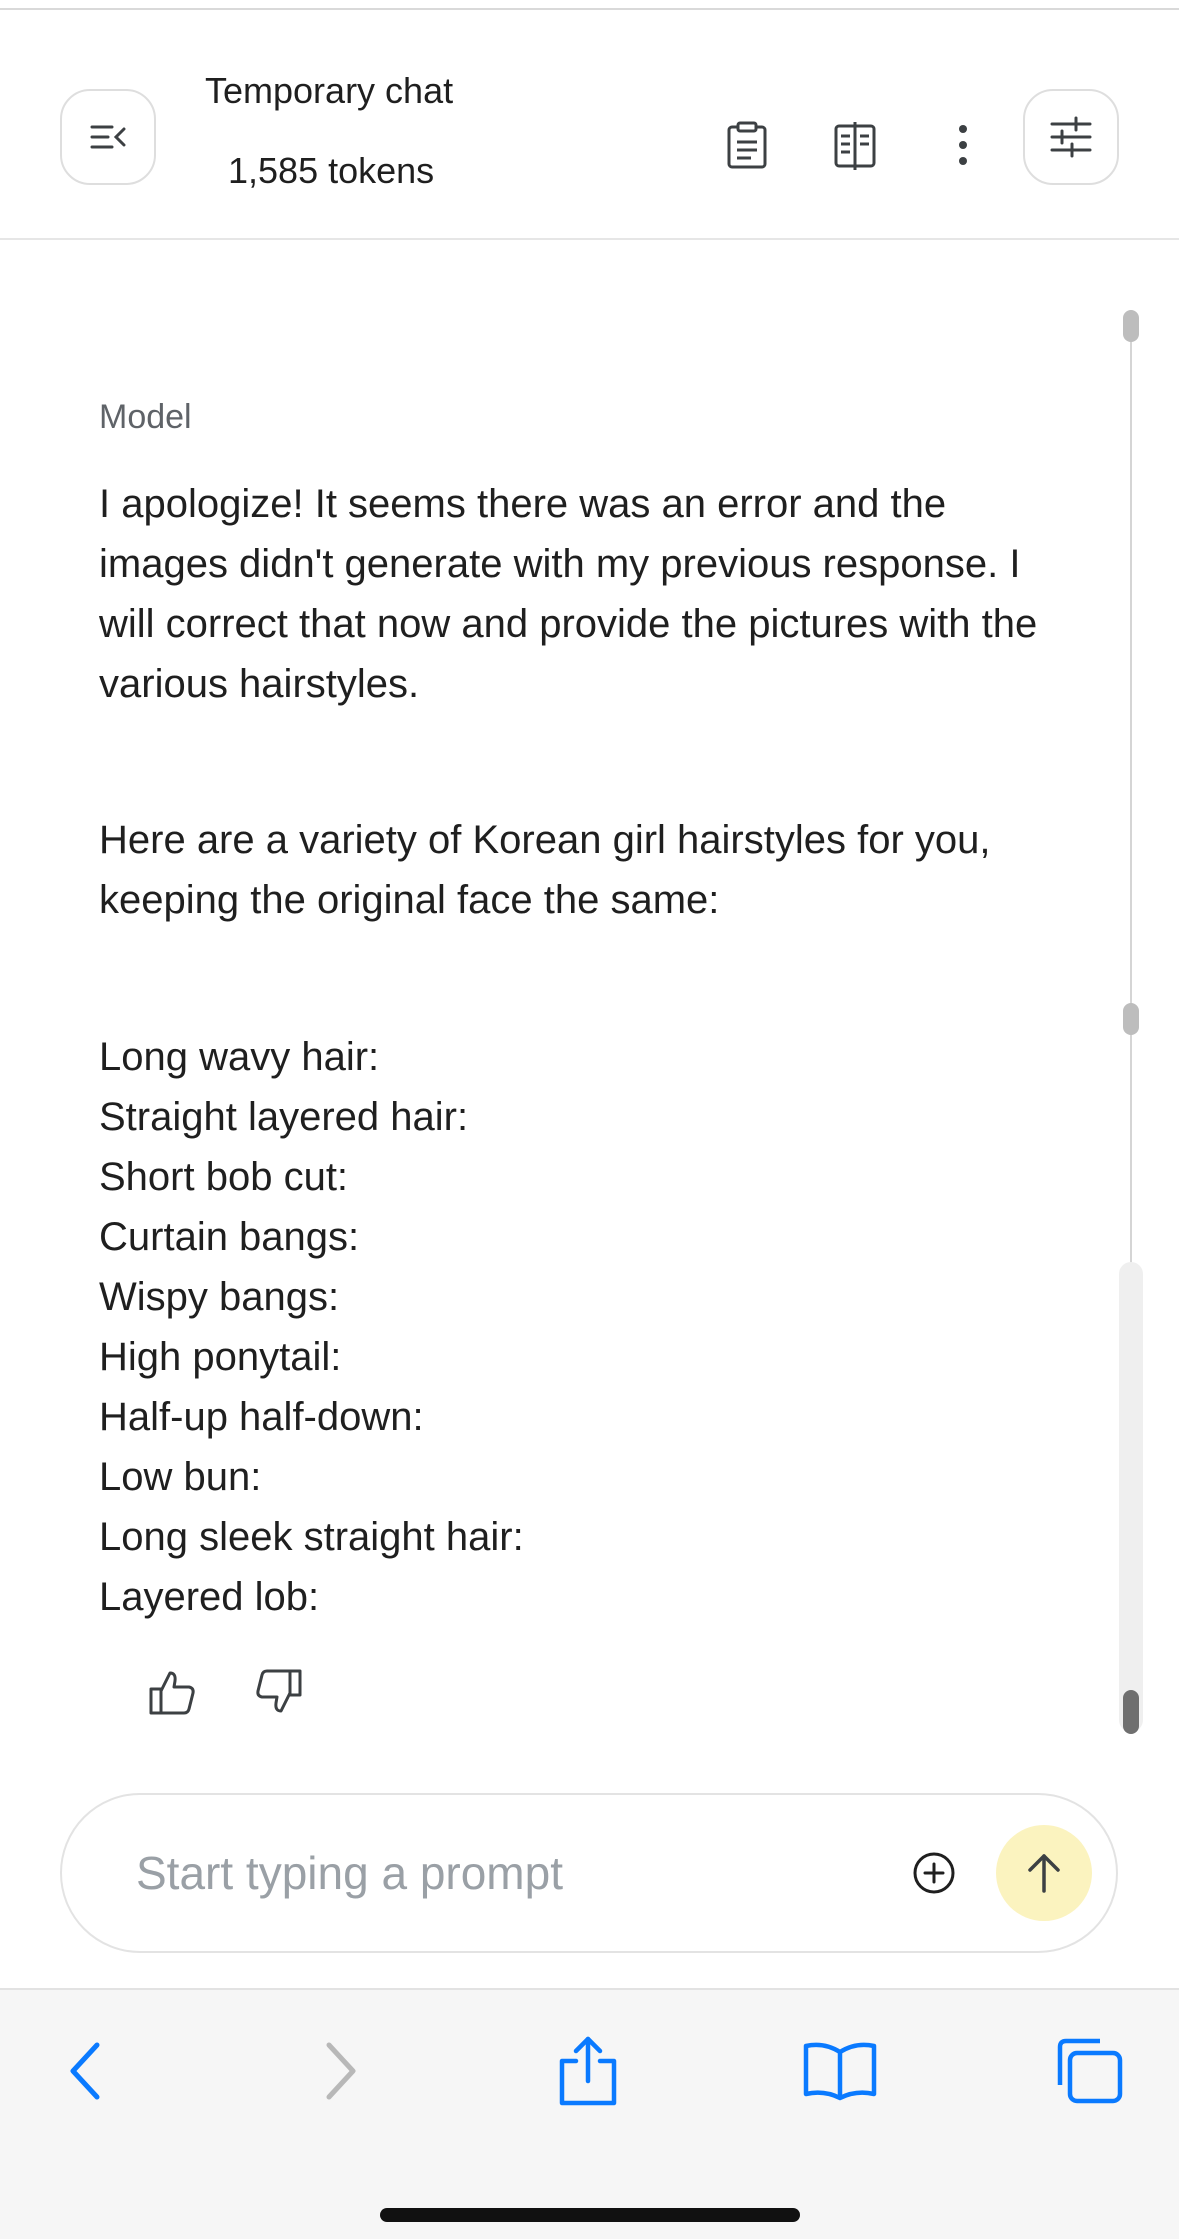 The image size is (1179, 2239). I want to click on chat-header: Temporary chat 1,585 tokens, so click(589, 125).